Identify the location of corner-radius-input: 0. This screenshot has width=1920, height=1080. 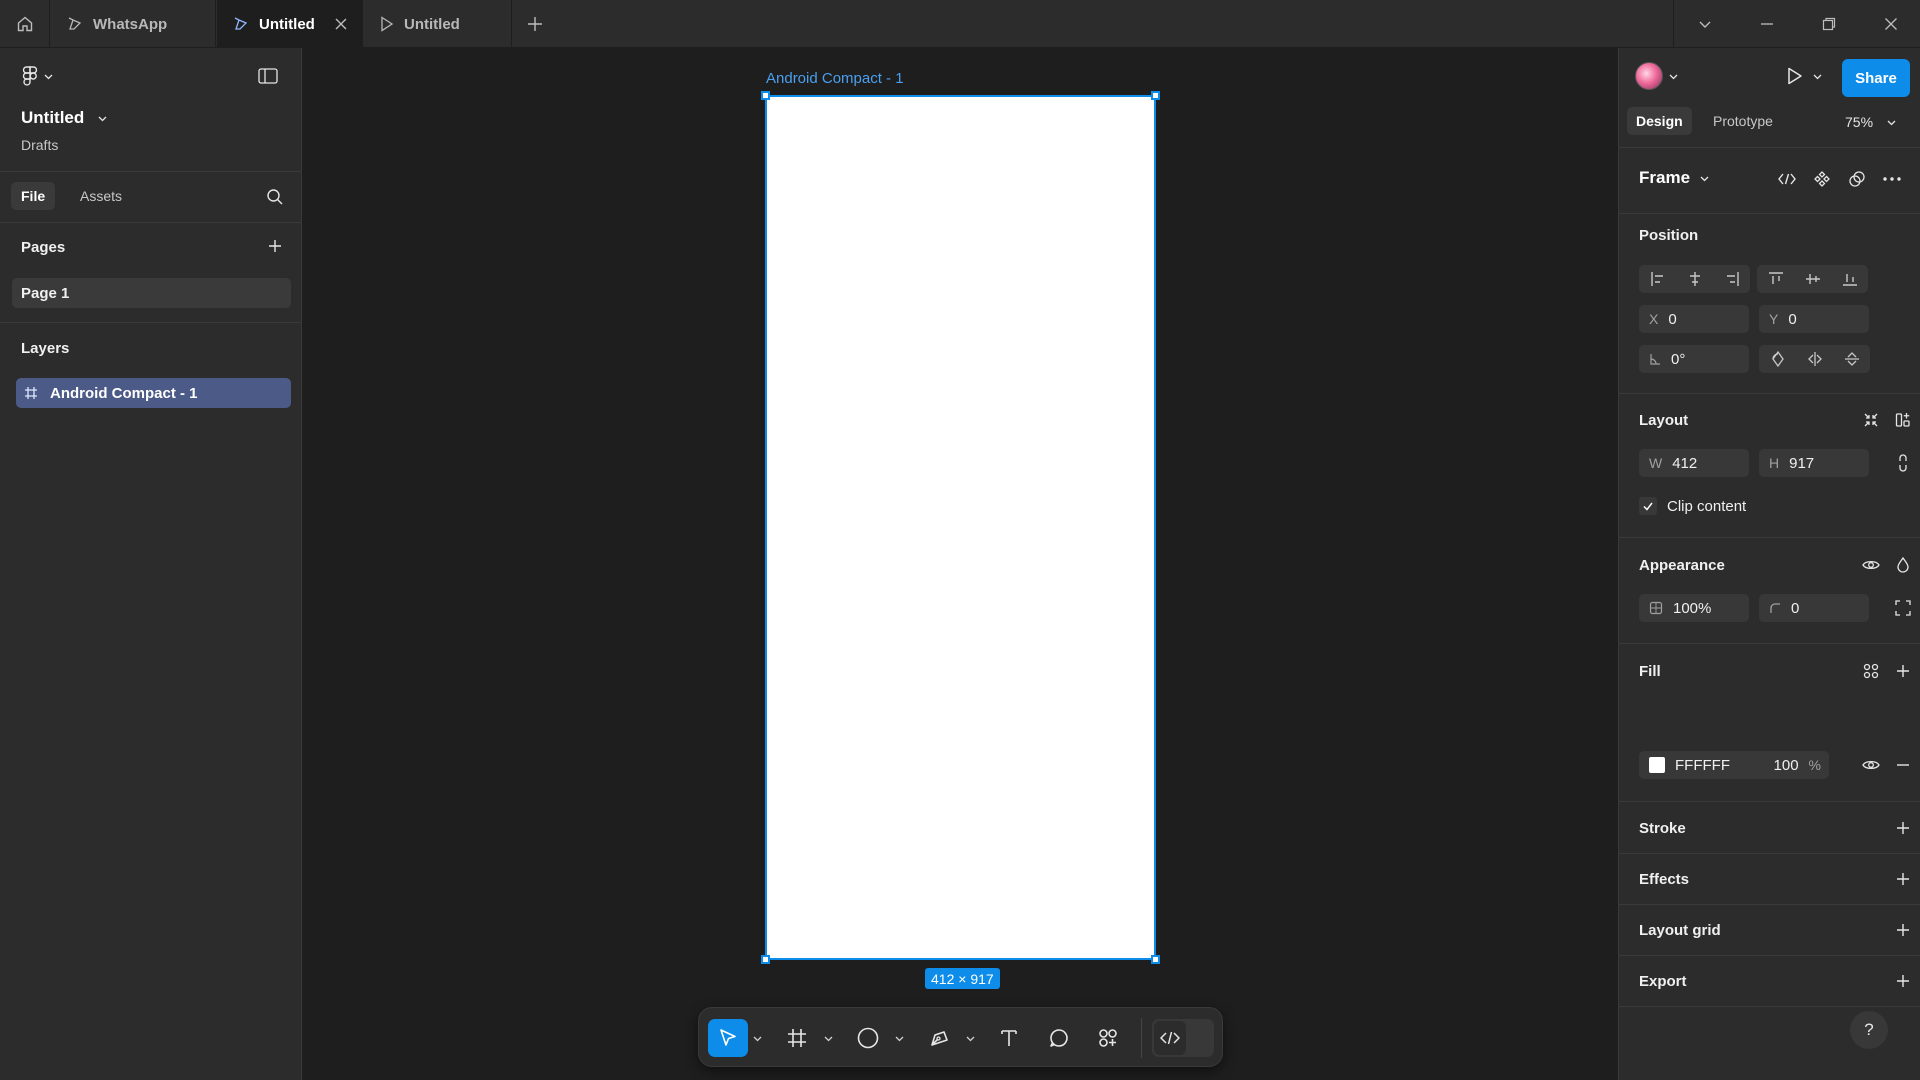
(1814, 608).